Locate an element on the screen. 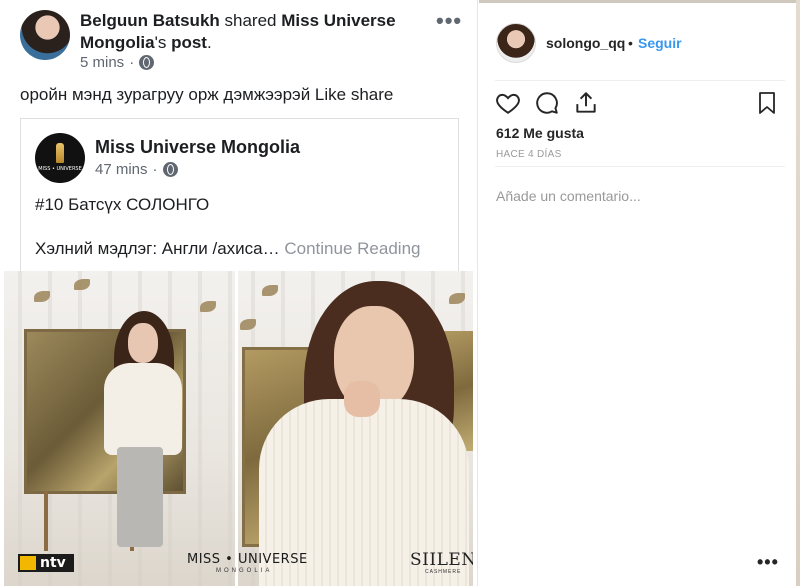  possessive-text: 's is located at coordinates (163, 42).